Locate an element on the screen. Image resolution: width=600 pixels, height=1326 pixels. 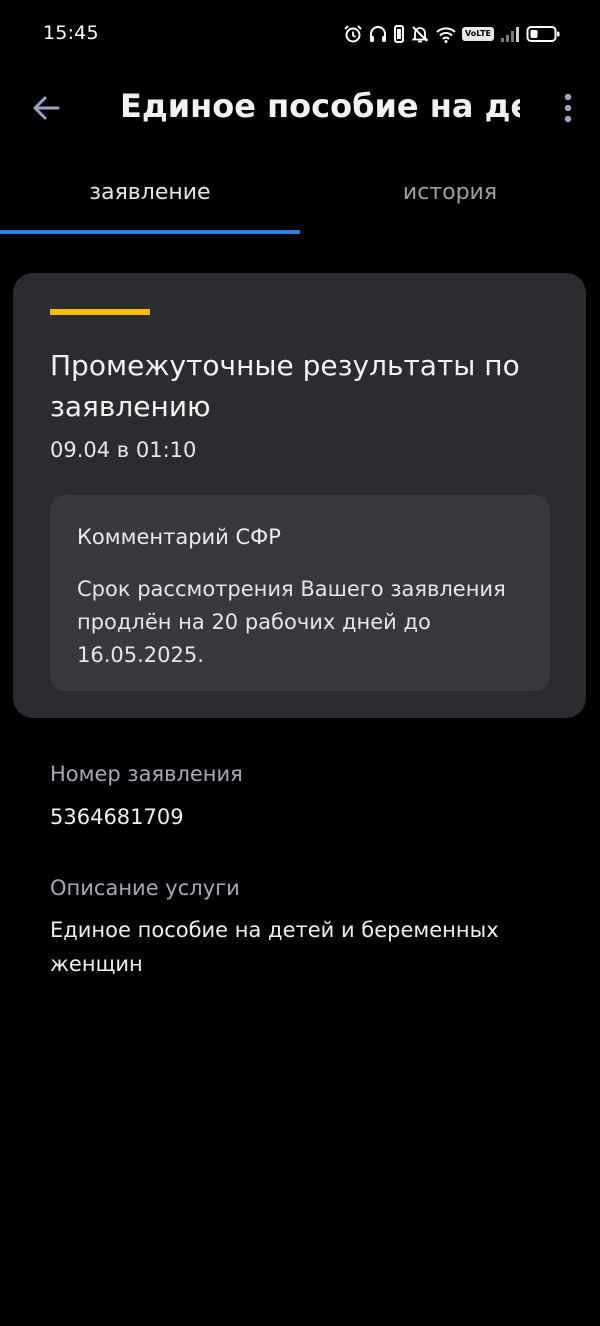
back-button is located at coordinates (46, 108).